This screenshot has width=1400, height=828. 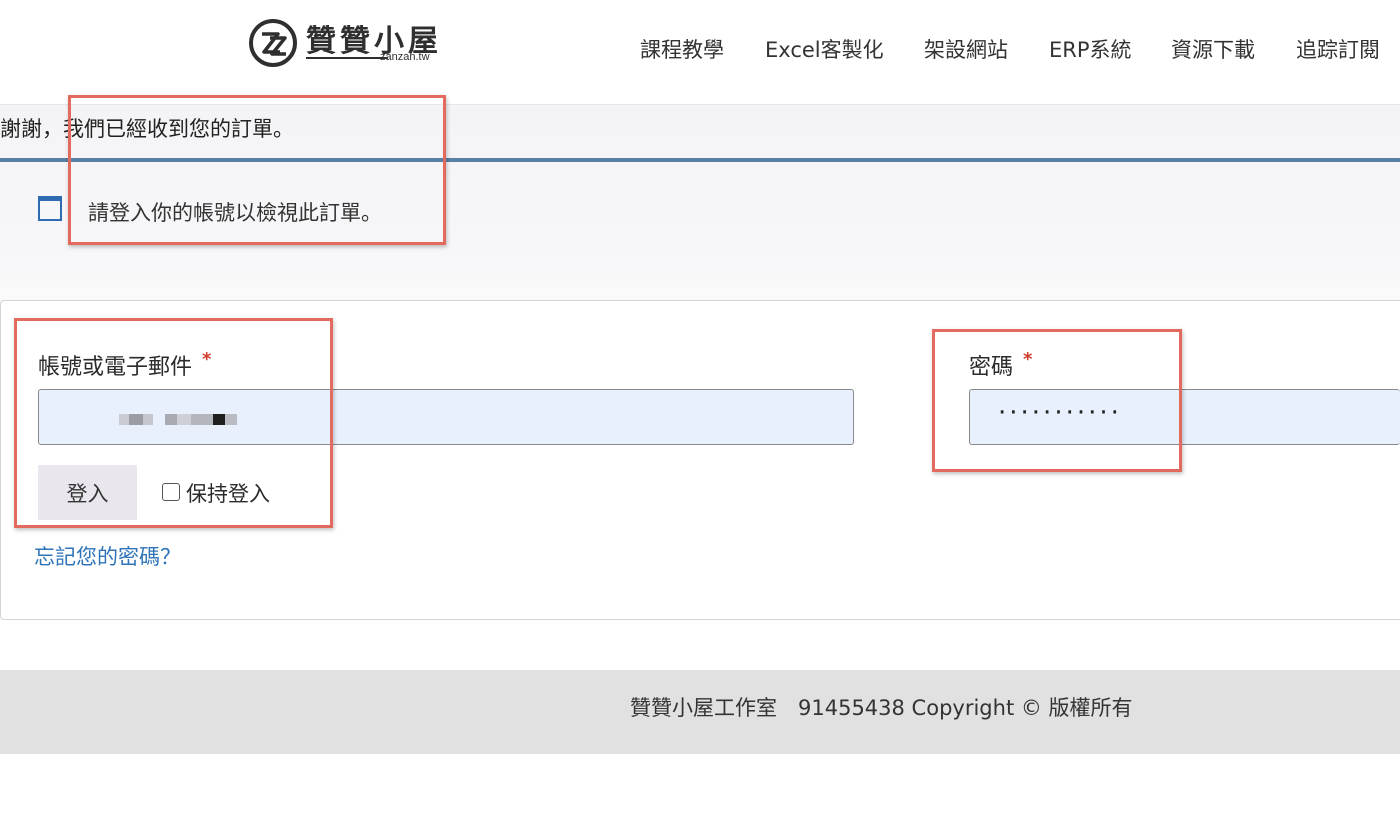 What do you see at coordinates (824, 49) in the screenshot?
I see `nav-item-excel: Excel客製化` at bounding box center [824, 49].